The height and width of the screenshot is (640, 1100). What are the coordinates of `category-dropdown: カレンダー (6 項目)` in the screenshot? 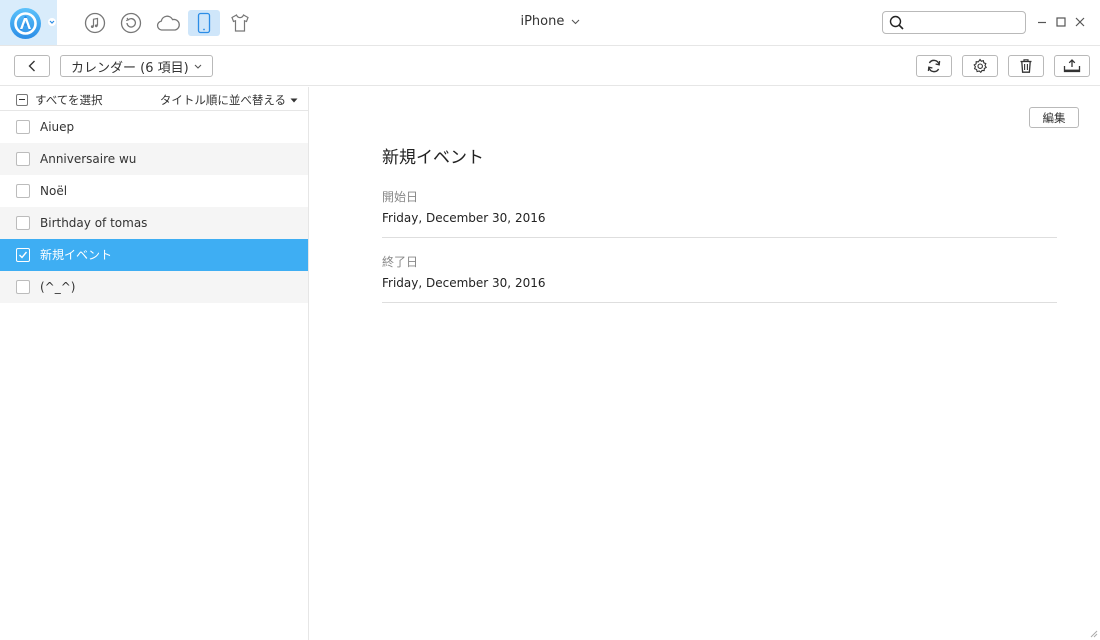 It's located at (136, 66).